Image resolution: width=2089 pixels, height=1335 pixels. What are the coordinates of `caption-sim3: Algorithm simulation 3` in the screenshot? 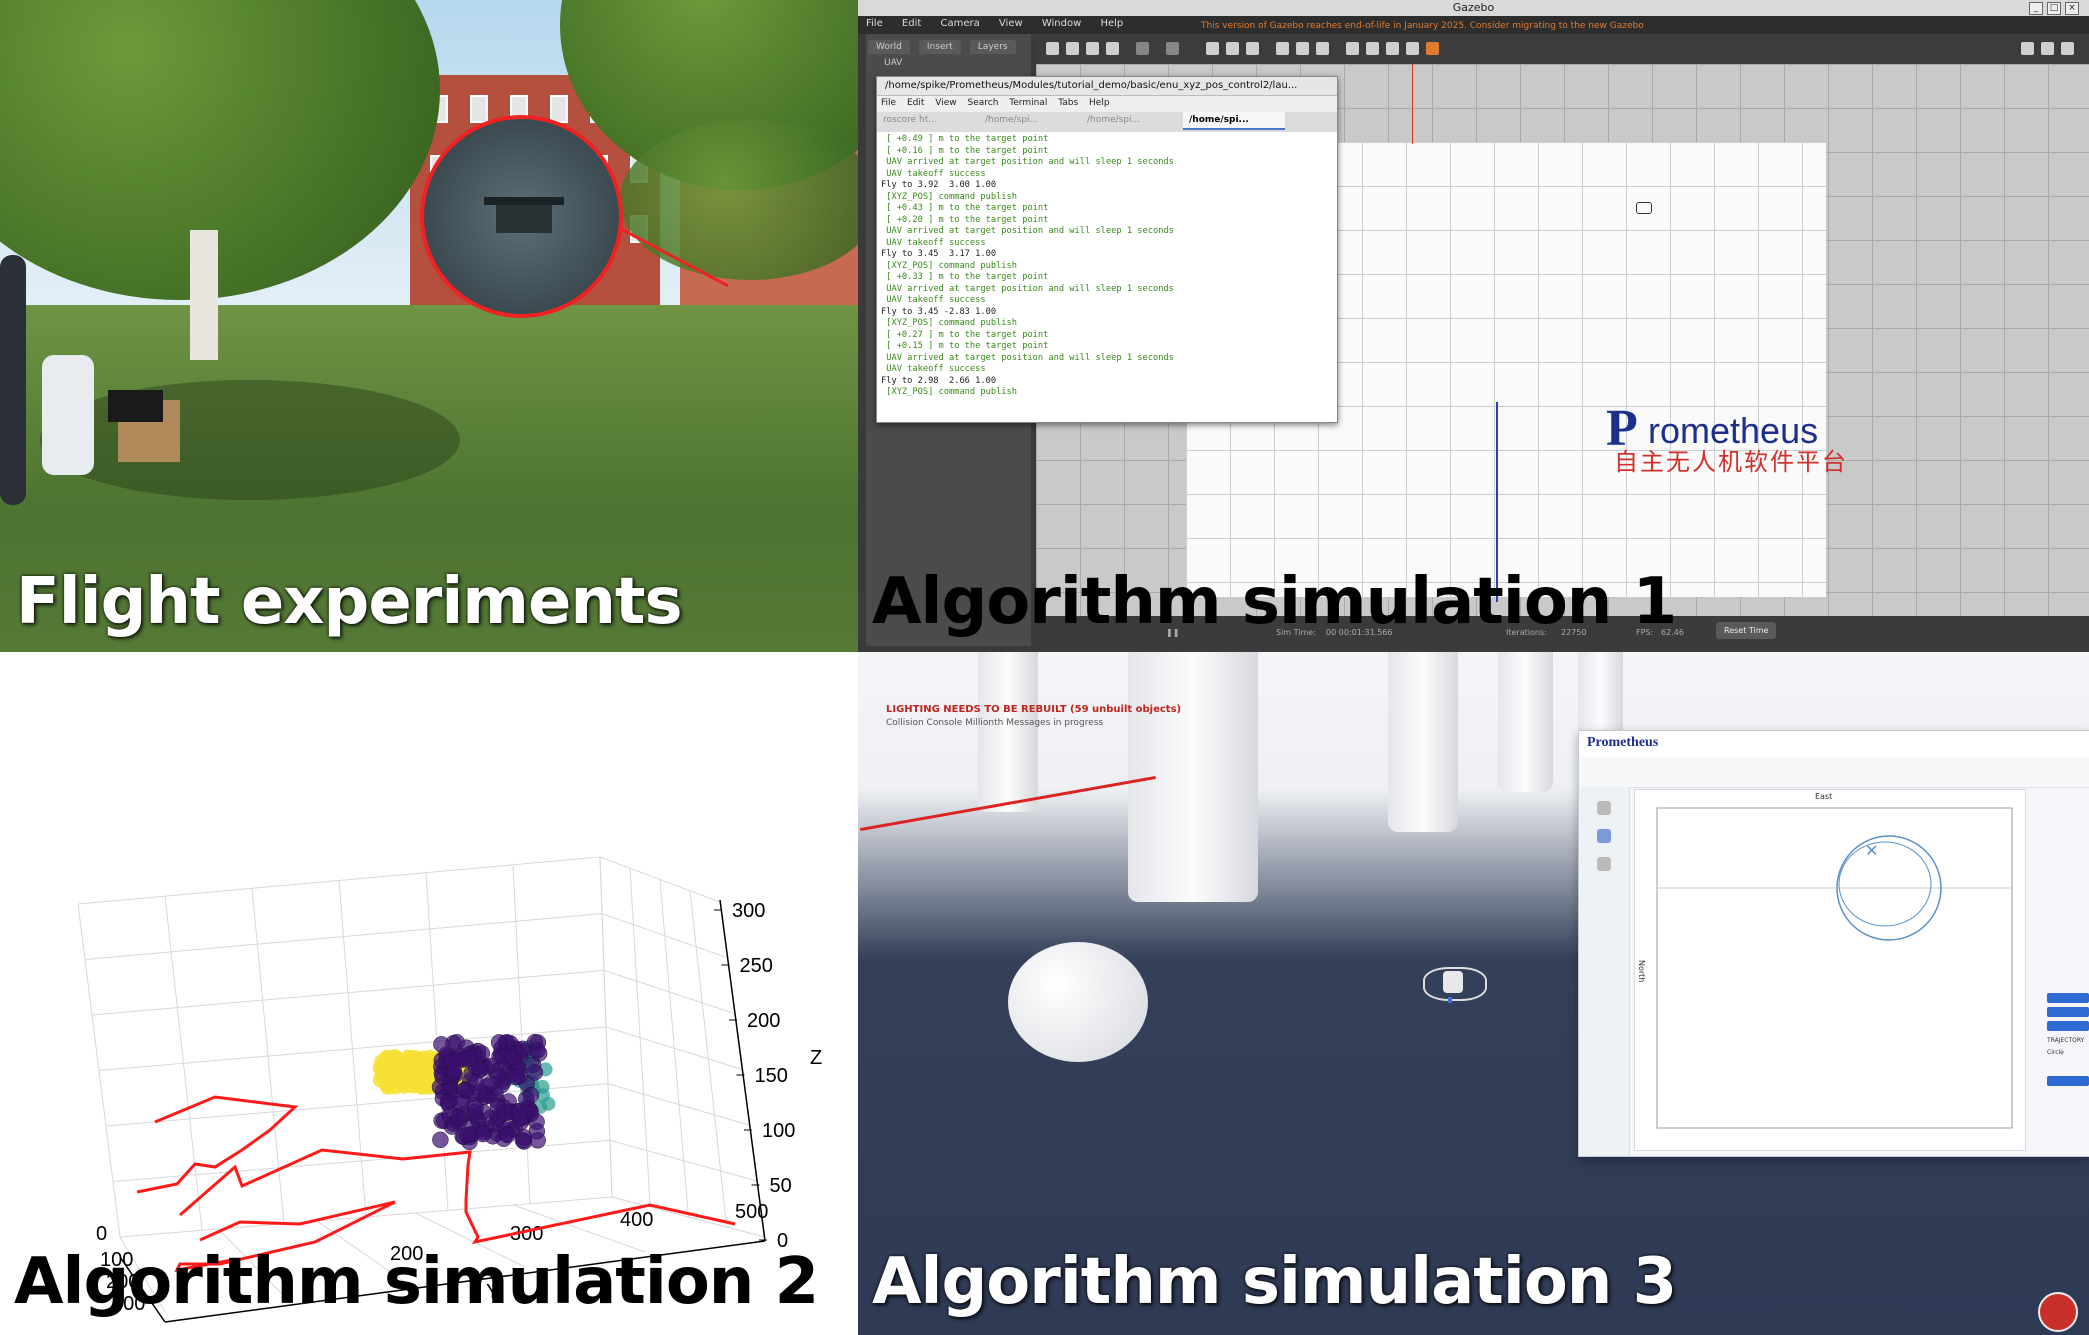 It's located at (1274, 1282).